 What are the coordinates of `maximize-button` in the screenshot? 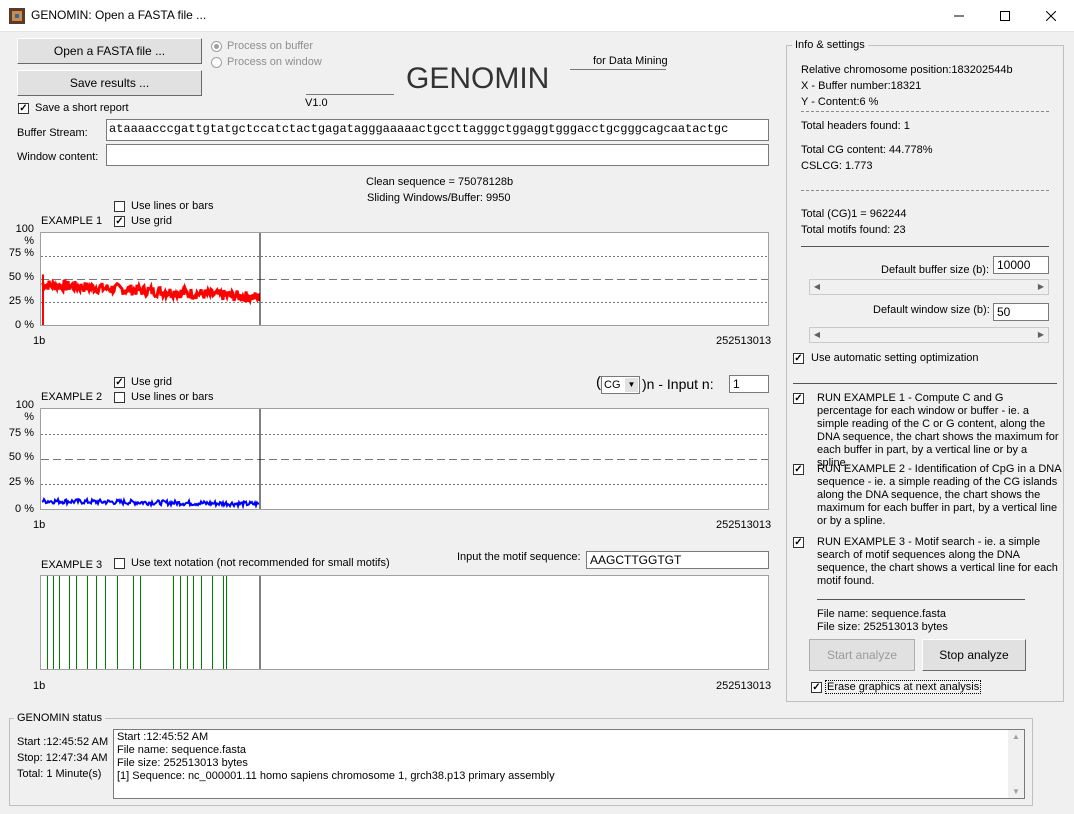 It's located at (1005, 16).